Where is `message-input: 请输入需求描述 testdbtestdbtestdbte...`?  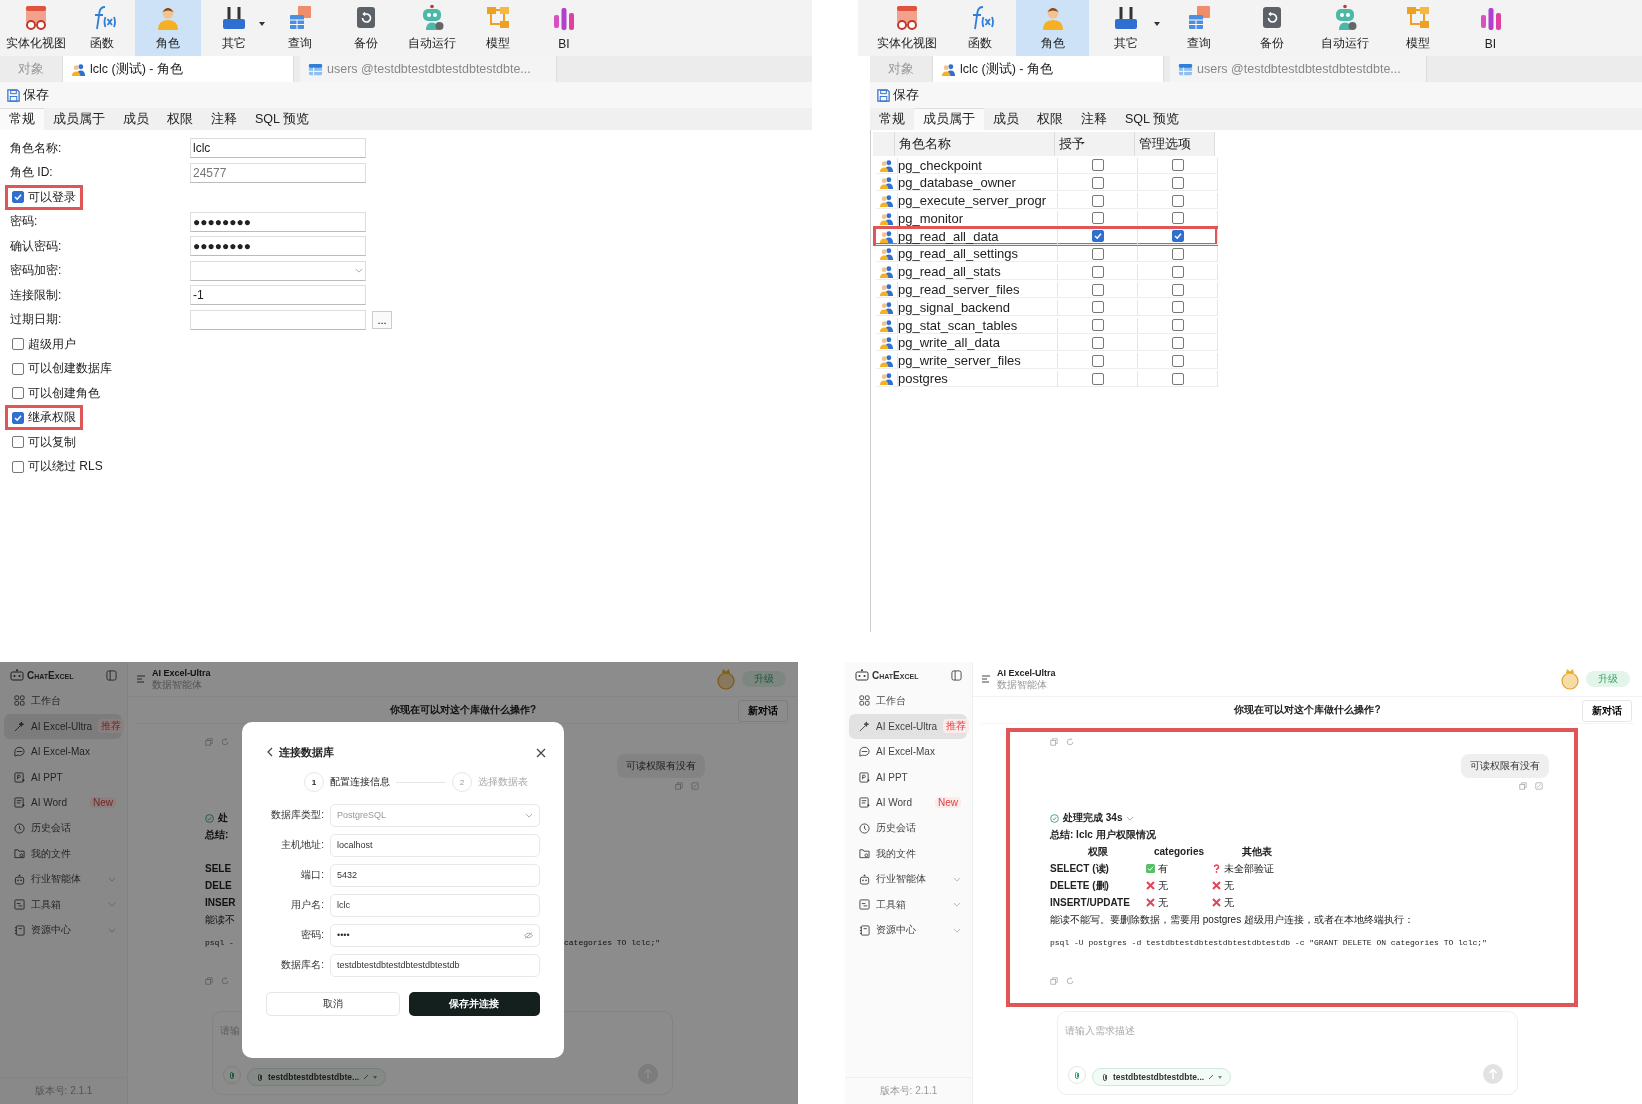 message-input: 请输入需求描述 testdbtestdbtestdbte... is located at coordinates (1287, 1053).